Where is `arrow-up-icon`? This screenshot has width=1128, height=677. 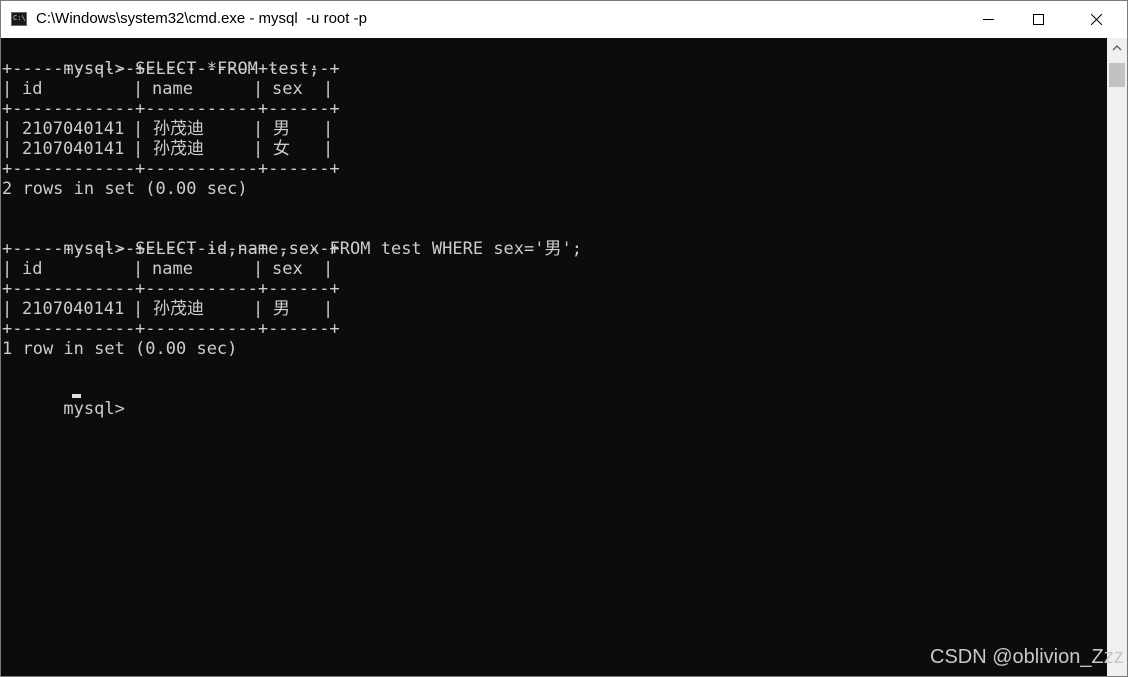
arrow-up-icon is located at coordinates (1117, 48).